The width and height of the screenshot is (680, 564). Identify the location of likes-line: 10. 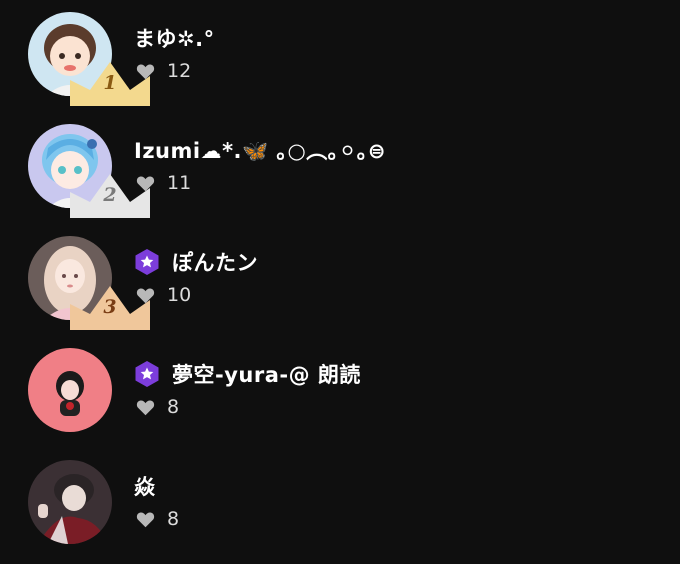
(163, 295).